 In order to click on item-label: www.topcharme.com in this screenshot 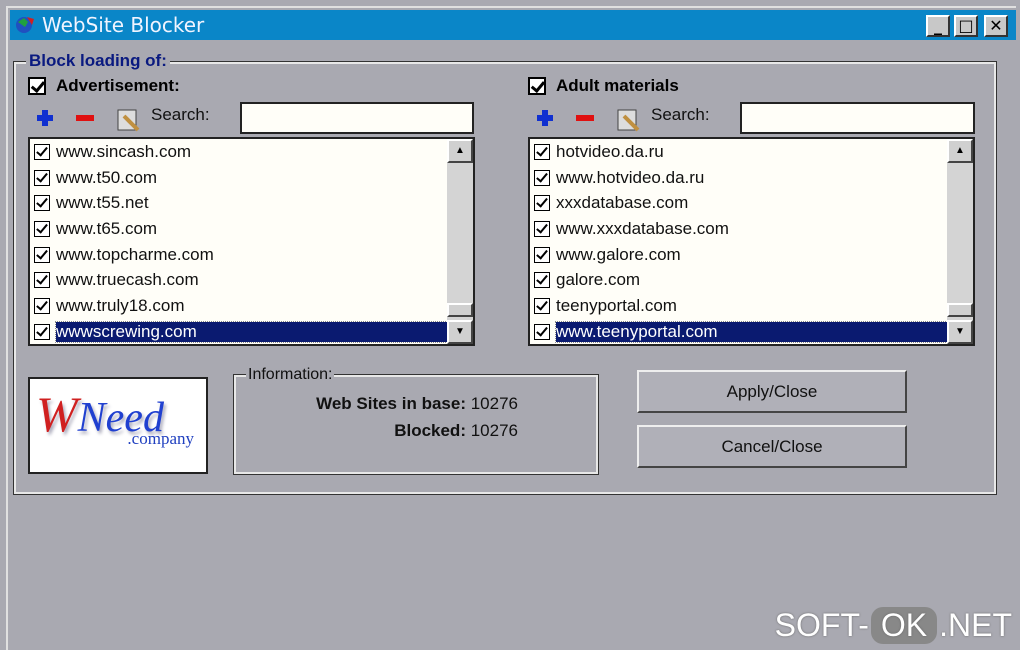, I will do `click(135, 254)`.